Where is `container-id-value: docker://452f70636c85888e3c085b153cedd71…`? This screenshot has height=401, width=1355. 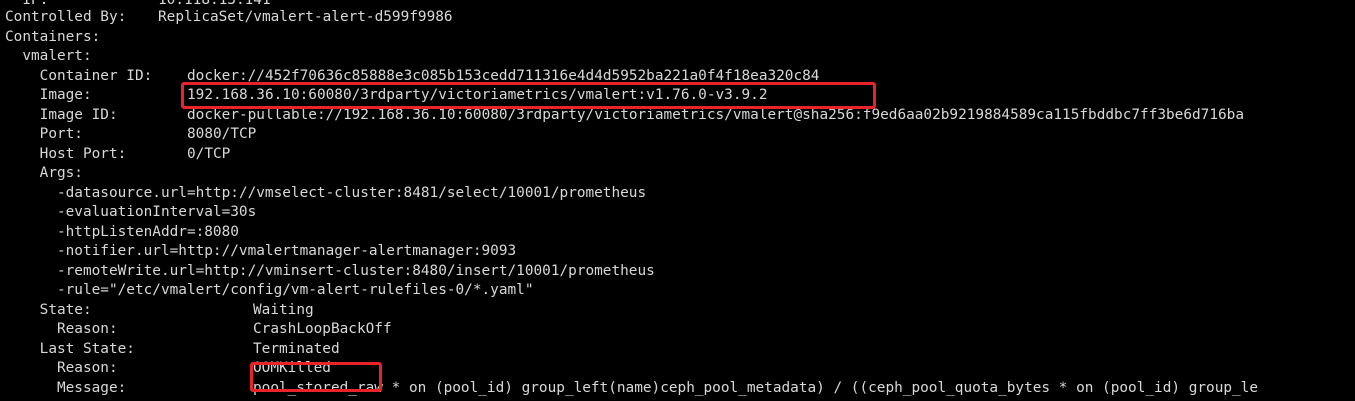
container-id-value: docker://452f70636c85888e3c085b153cedd71… is located at coordinates (503, 75).